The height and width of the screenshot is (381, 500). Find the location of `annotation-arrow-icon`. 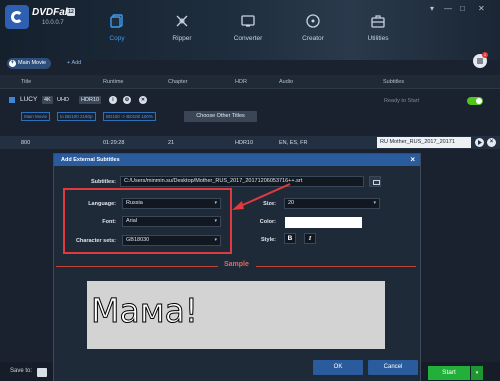

annotation-arrow-icon is located at coordinates (261, 196).